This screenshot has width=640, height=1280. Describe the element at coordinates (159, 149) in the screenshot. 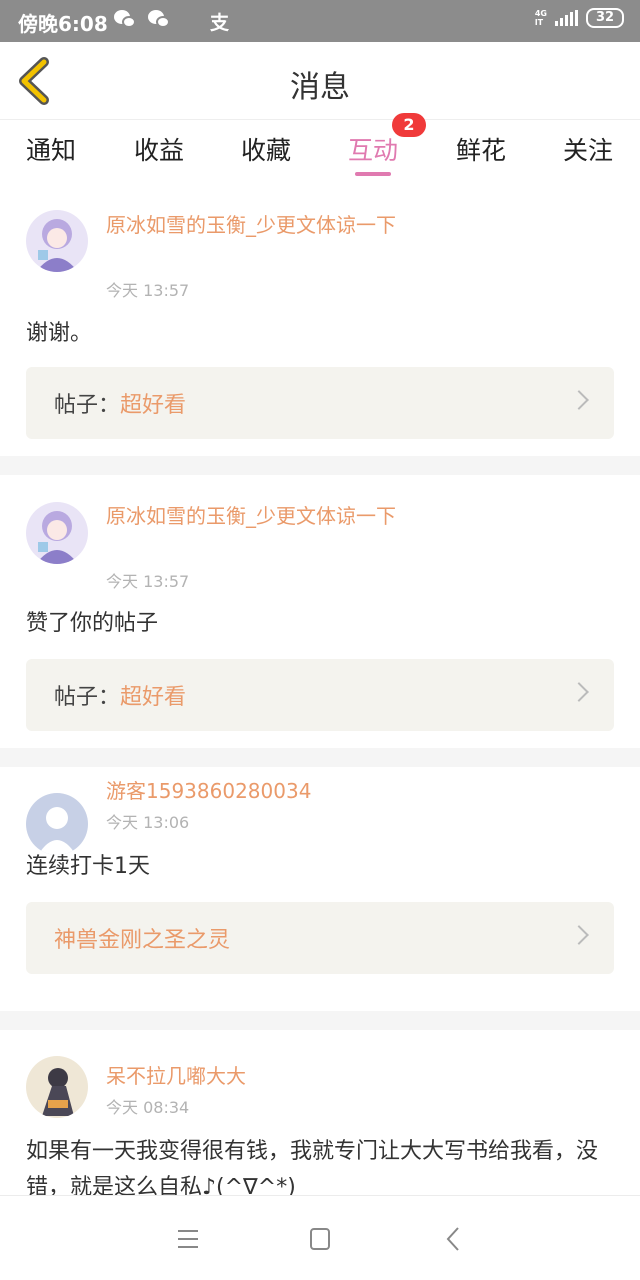

I see `tab-earnings: 收益` at that location.